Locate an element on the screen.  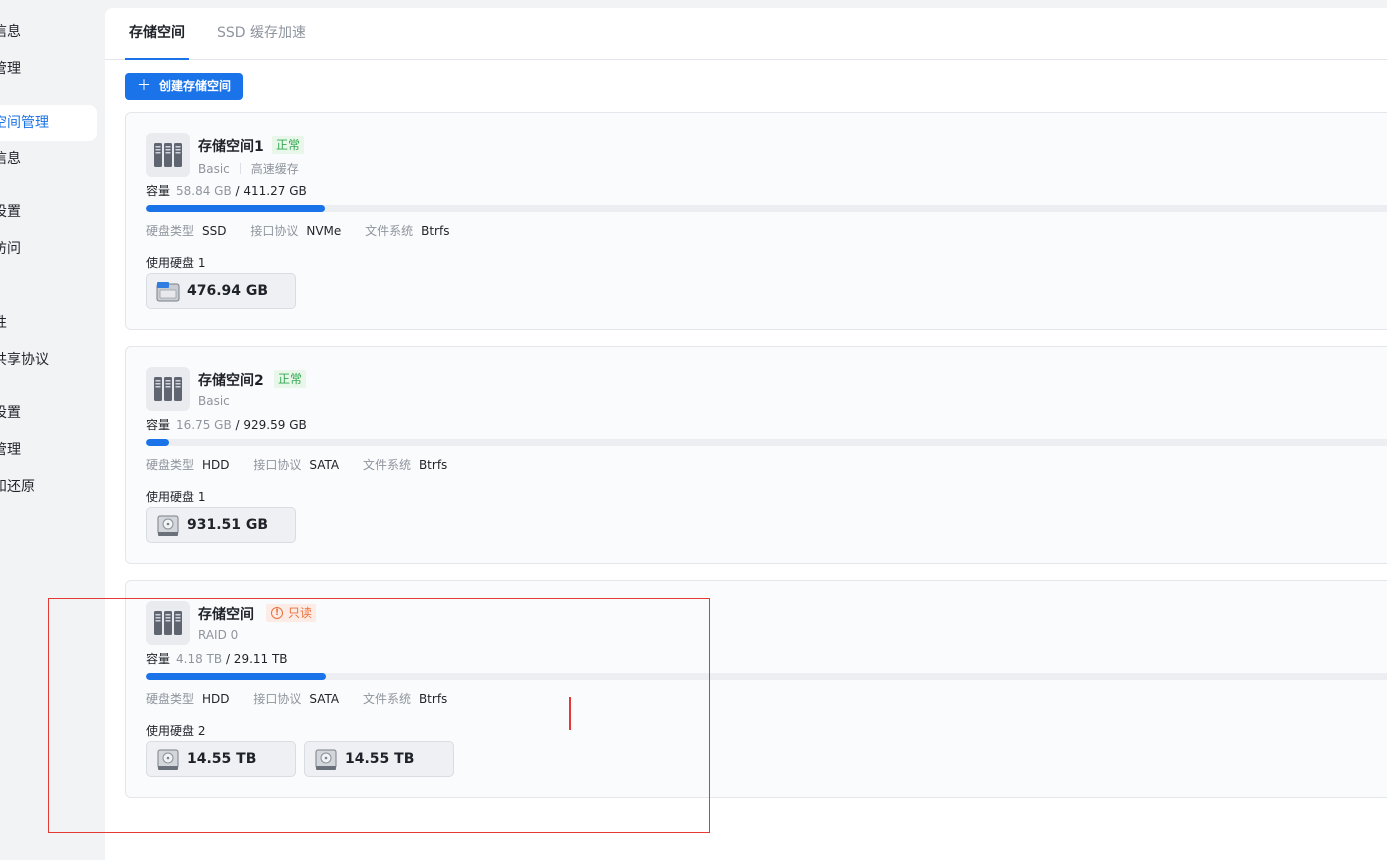
capacity-line: 容量 58.84 GB / 411.27 GB is located at coordinates (226, 190).